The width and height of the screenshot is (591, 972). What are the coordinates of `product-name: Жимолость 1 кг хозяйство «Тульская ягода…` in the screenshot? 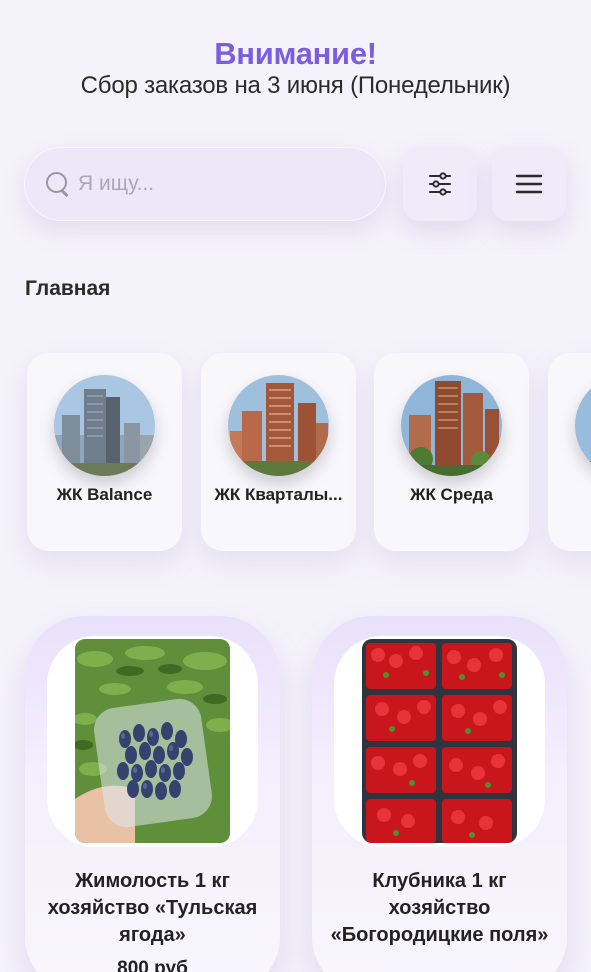 It's located at (152, 908).